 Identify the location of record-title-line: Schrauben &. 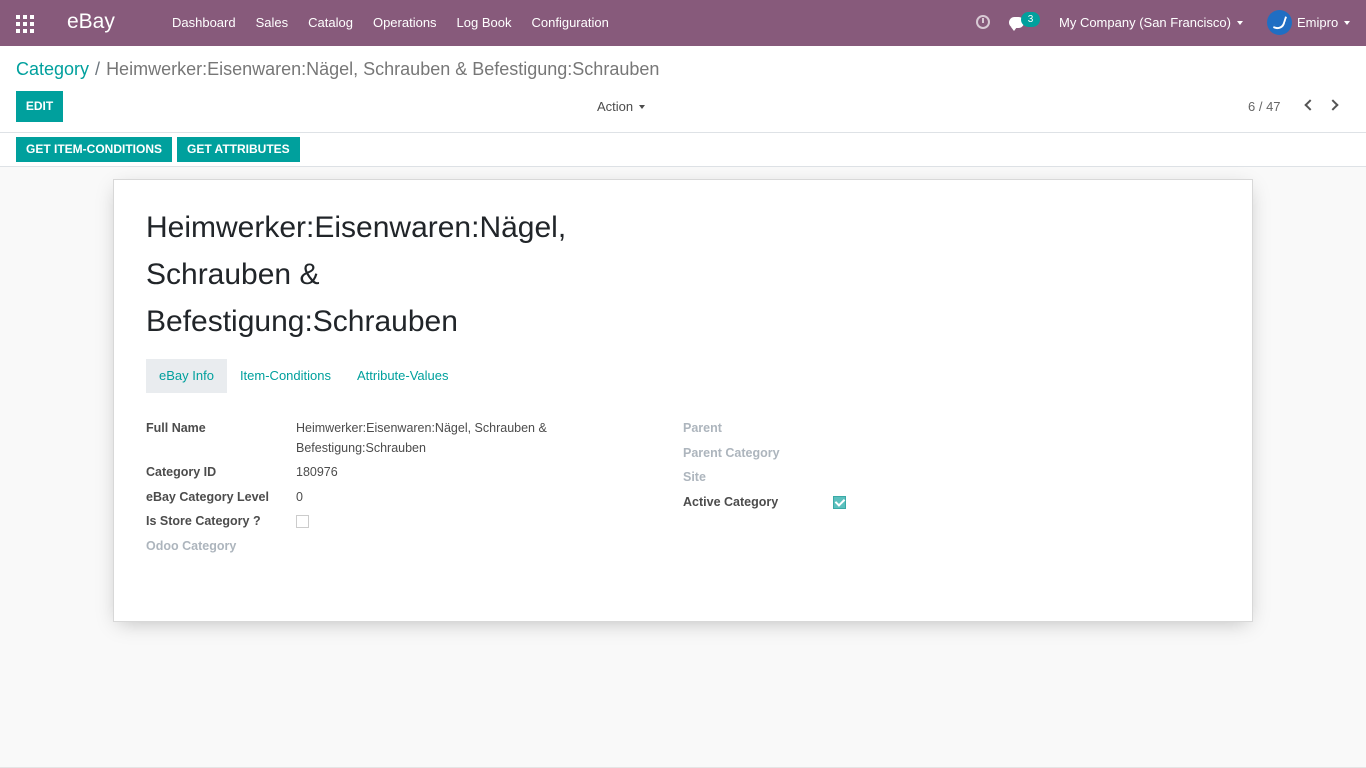
(233, 274).